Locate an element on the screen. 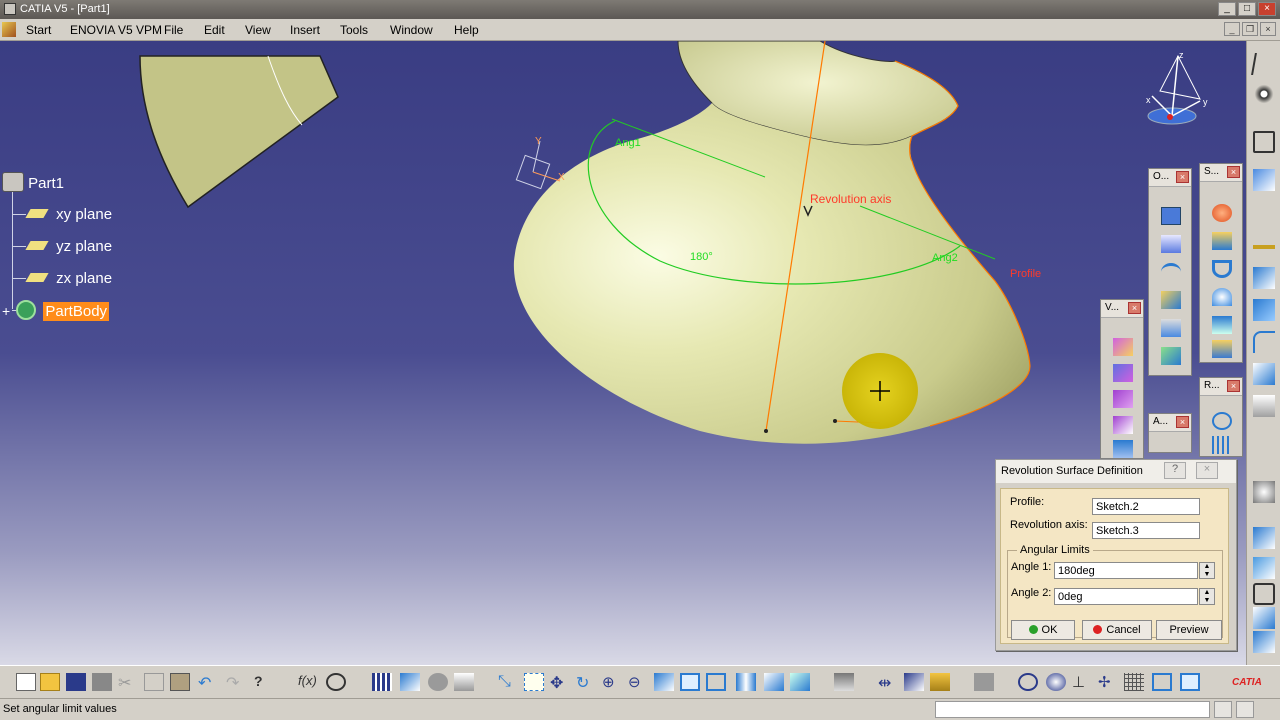  menu-start: Start is located at coordinates (38, 30).